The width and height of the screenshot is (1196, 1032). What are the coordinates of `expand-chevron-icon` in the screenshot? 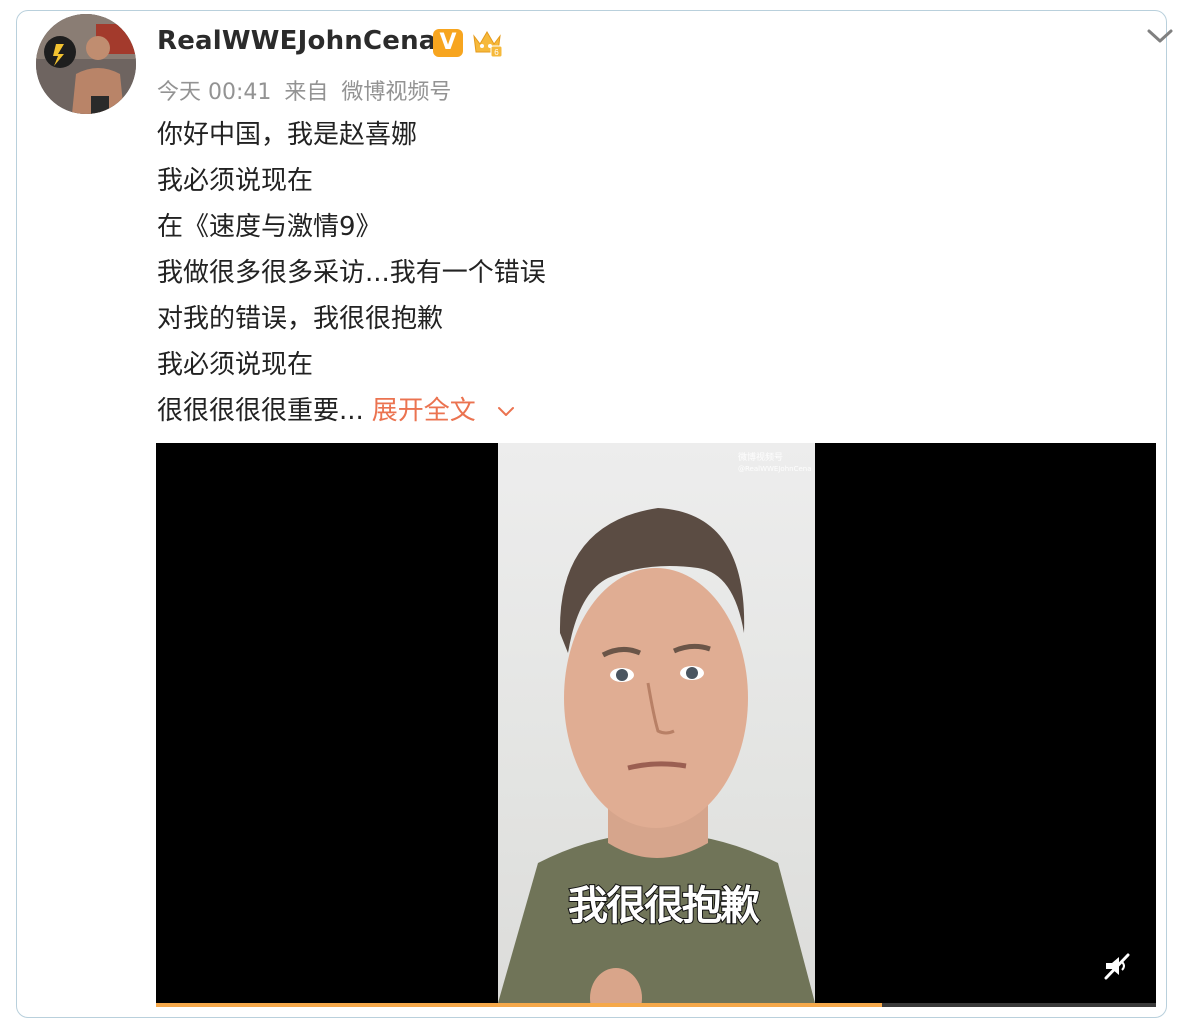 It's located at (506, 412).